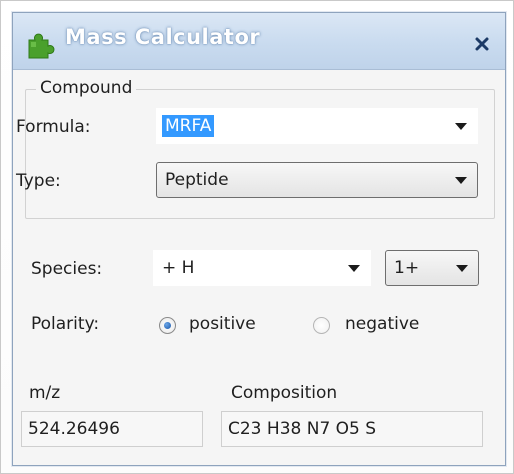 The image size is (514, 474). What do you see at coordinates (188, 126) in the screenshot?
I see `formula-value: MRFA` at bounding box center [188, 126].